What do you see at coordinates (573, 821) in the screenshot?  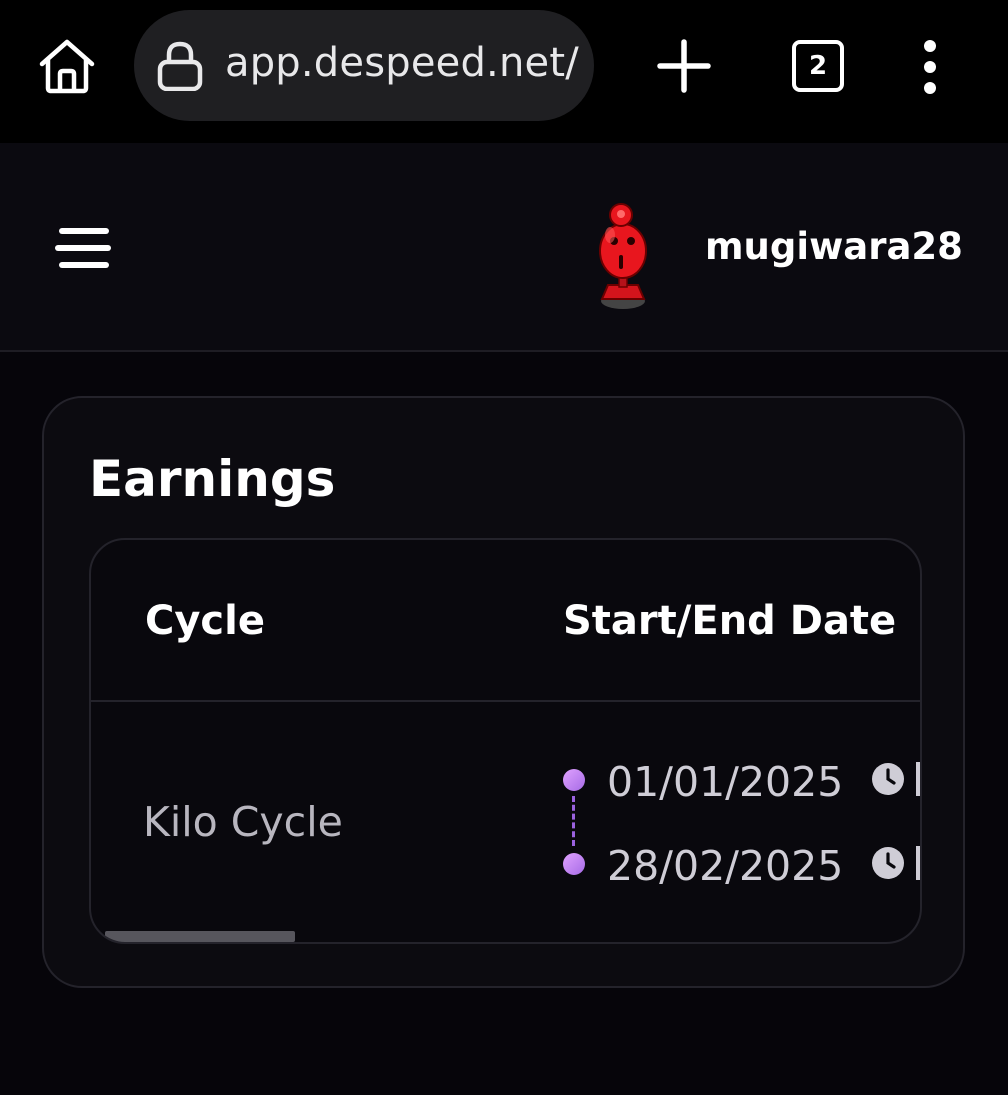 I see `timeline-connector` at bounding box center [573, 821].